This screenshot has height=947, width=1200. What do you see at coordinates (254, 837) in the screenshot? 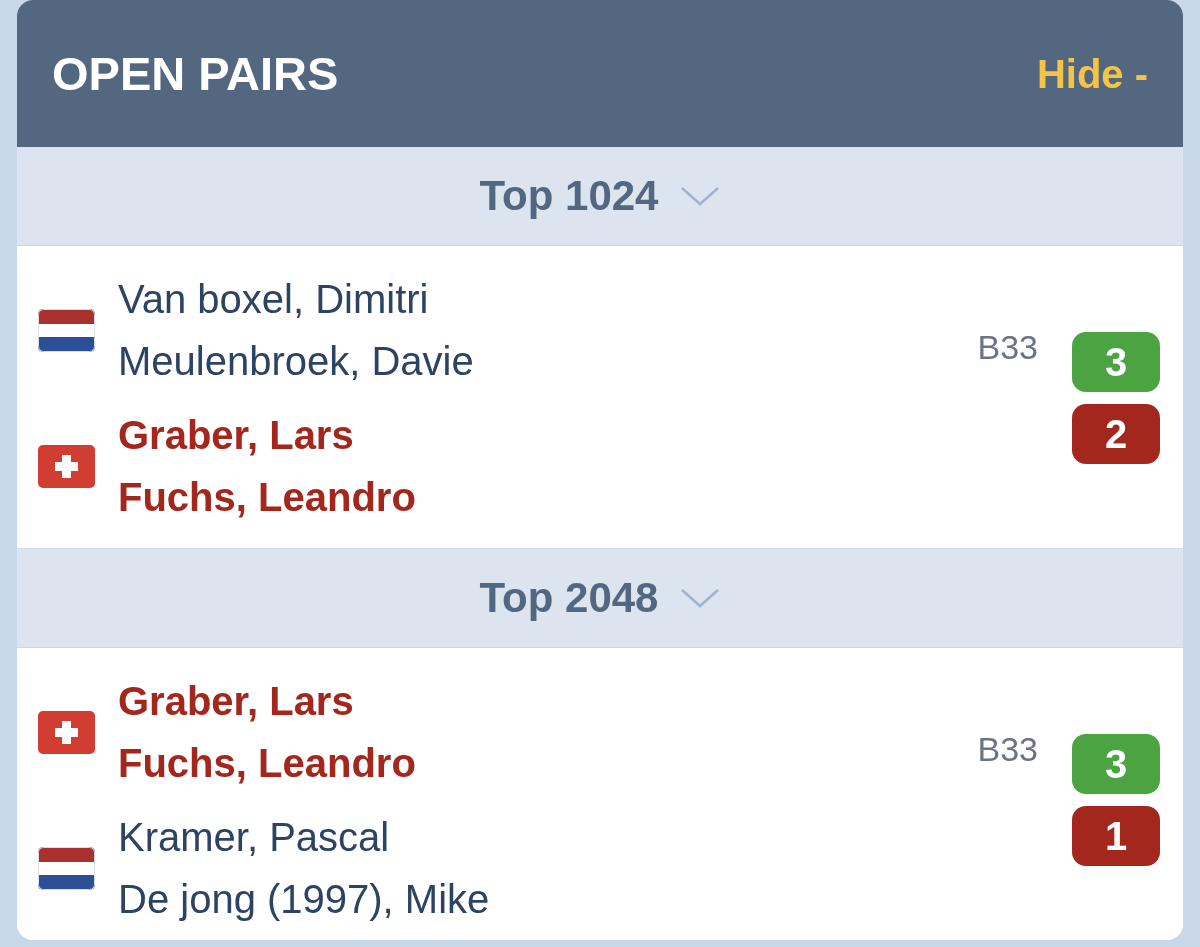
I see `player-name: Kramer, Pascal` at bounding box center [254, 837].